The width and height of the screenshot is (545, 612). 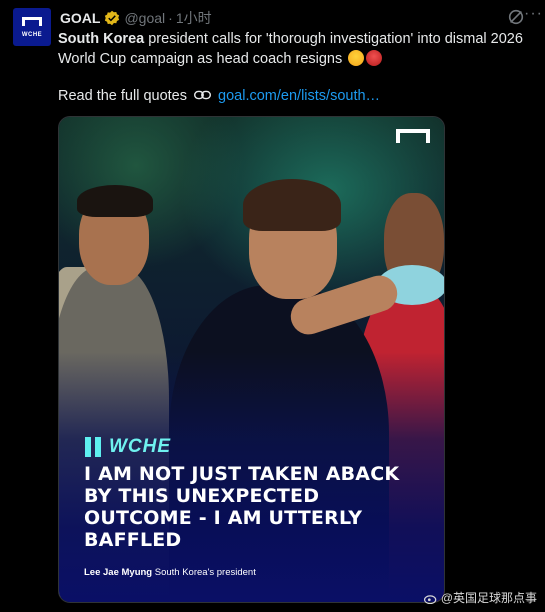 I want to click on weibo-icon, so click(x=430, y=599).